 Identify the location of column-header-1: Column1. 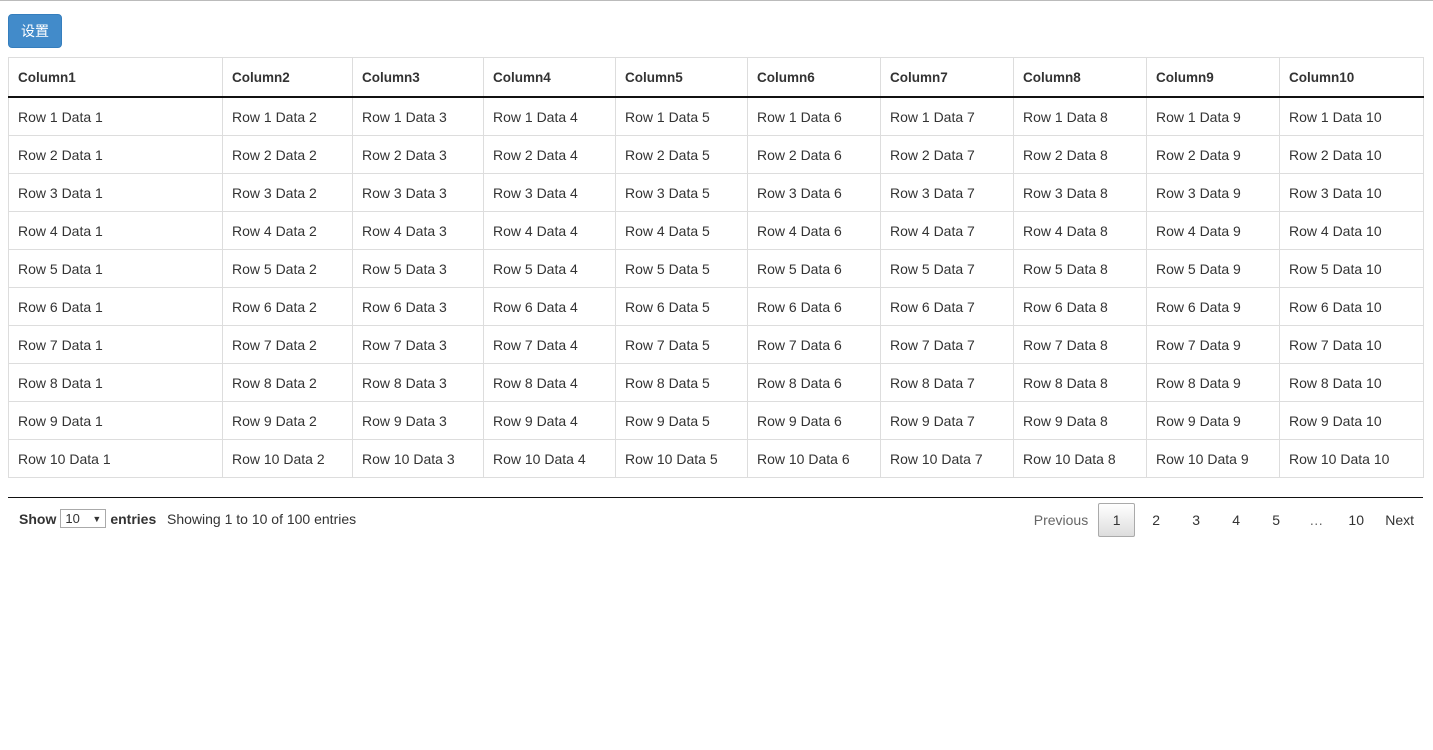
(115, 77).